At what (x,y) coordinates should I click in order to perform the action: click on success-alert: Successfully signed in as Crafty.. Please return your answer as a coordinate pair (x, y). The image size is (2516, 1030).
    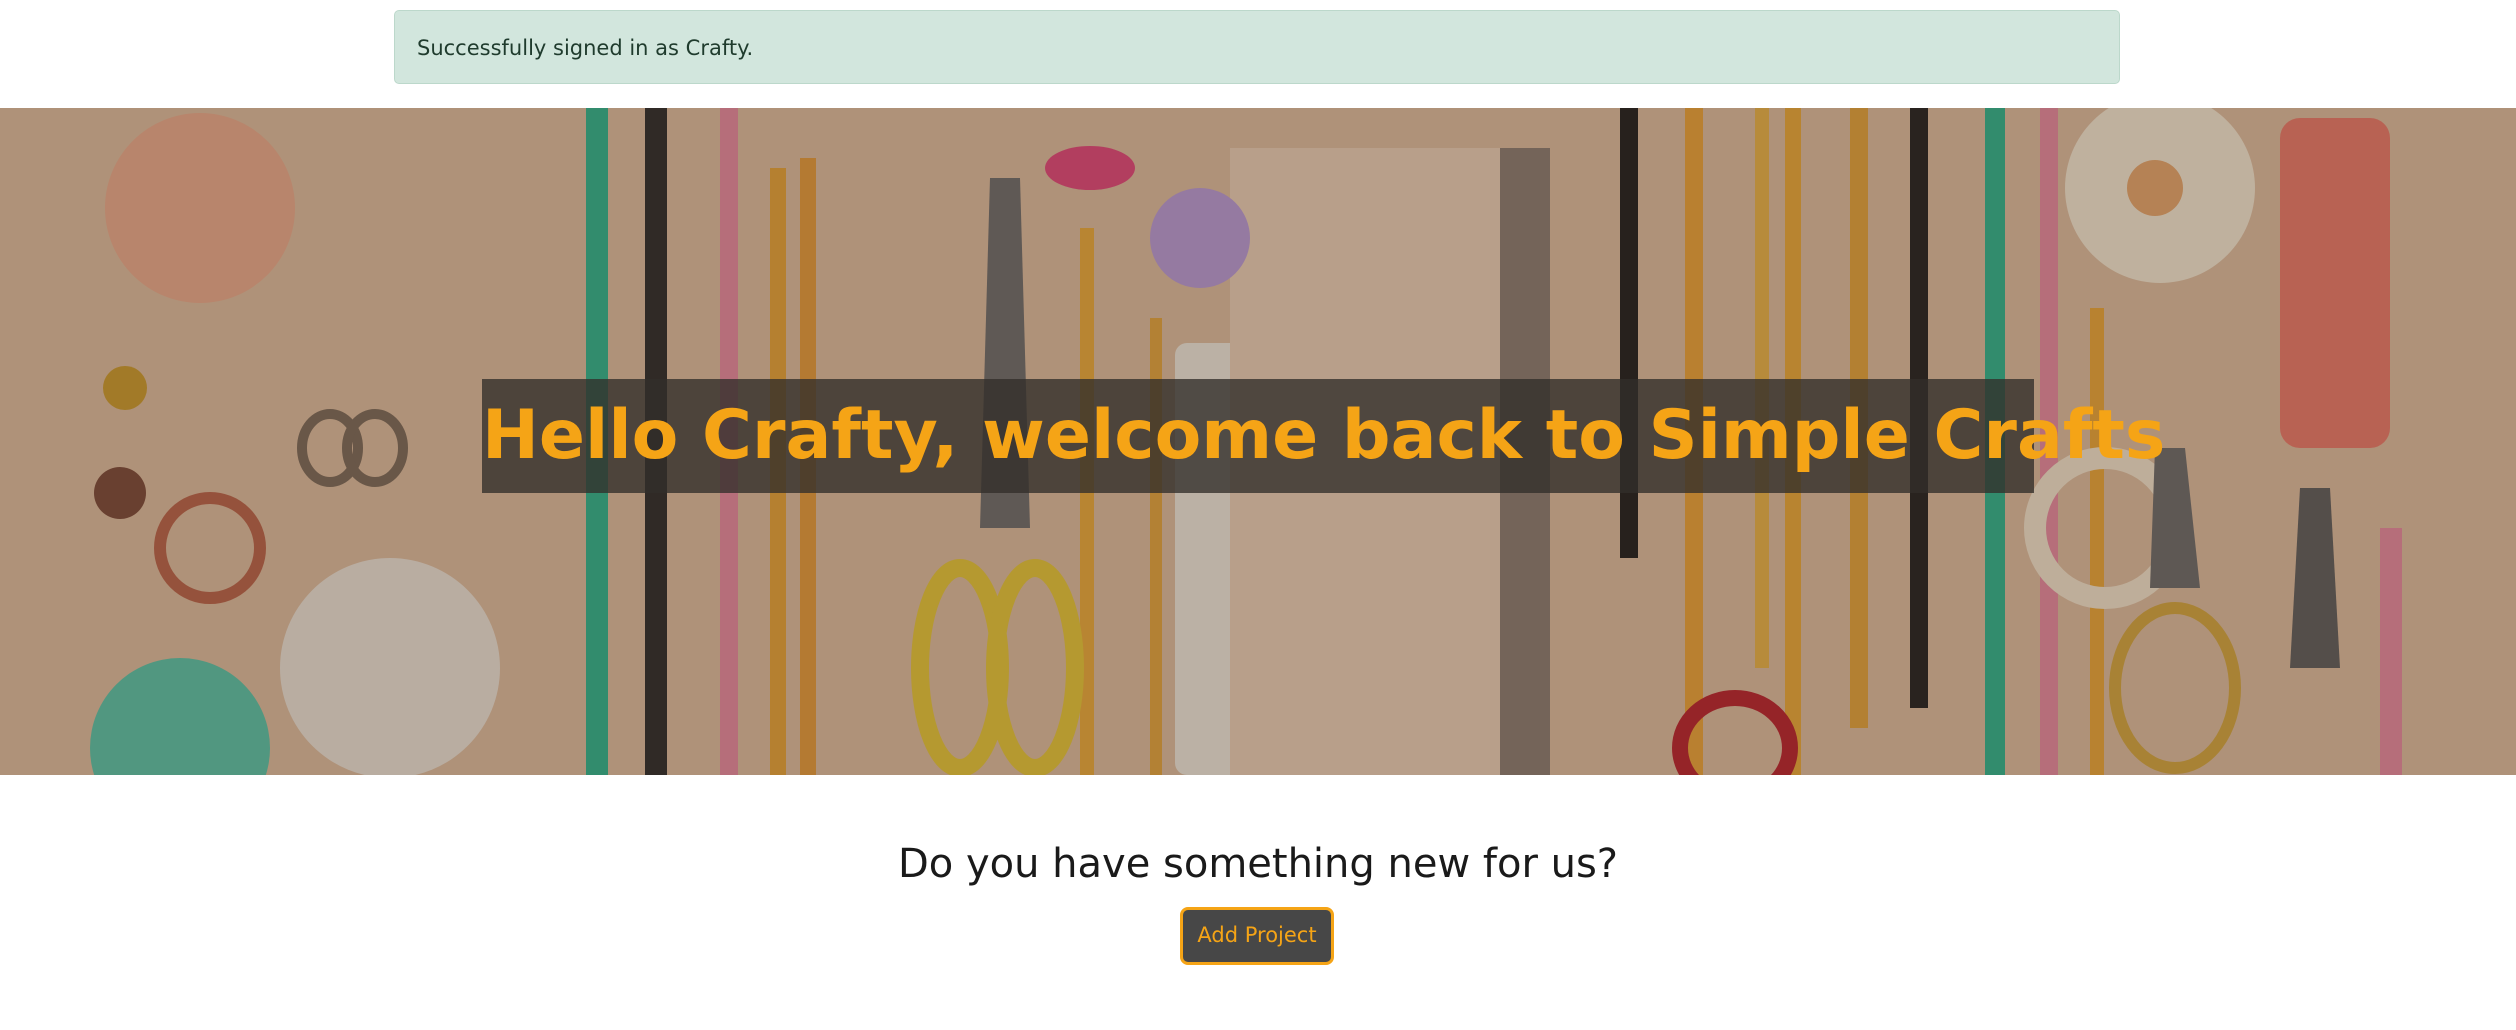
    Looking at the image, I should click on (1257, 47).